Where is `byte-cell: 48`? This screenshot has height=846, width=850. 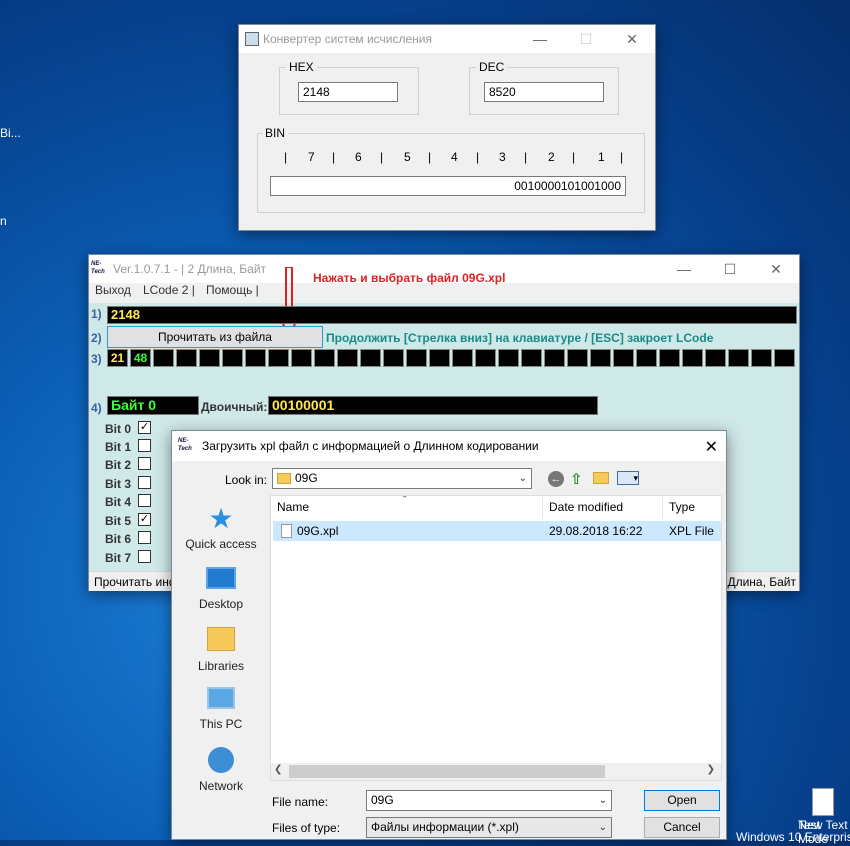
byte-cell: 48 is located at coordinates (140, 358).